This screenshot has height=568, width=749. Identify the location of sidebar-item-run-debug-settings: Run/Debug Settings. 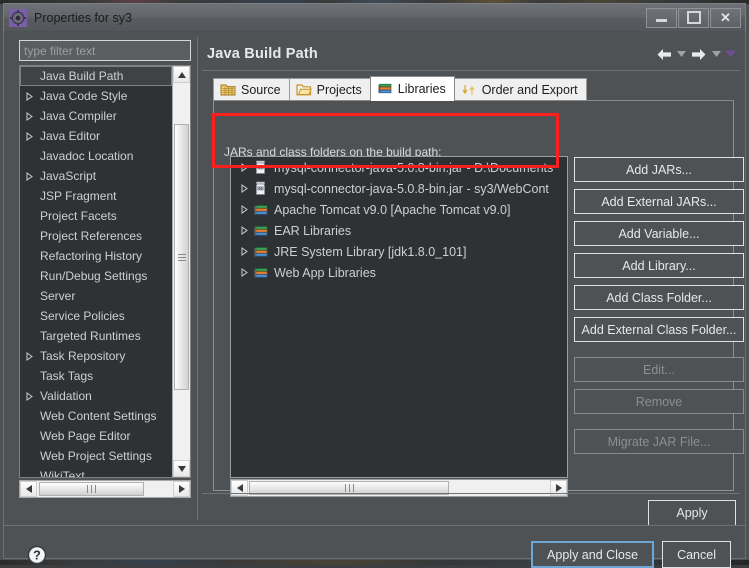
(96, 276).